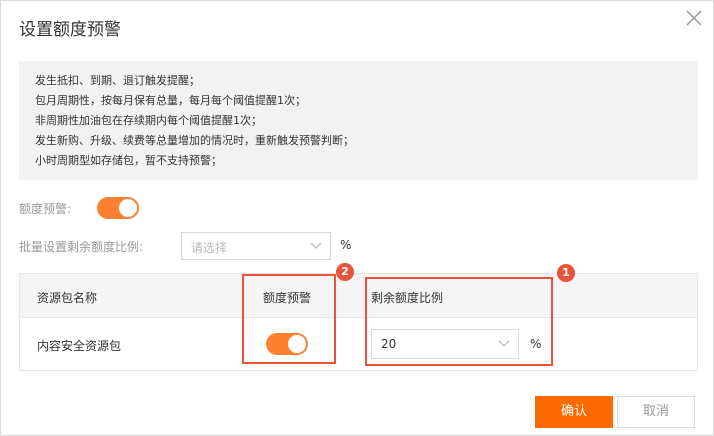  Describe the element at coordinates (128, 208) in the screenshot. I see `toggle-knob` at that location.